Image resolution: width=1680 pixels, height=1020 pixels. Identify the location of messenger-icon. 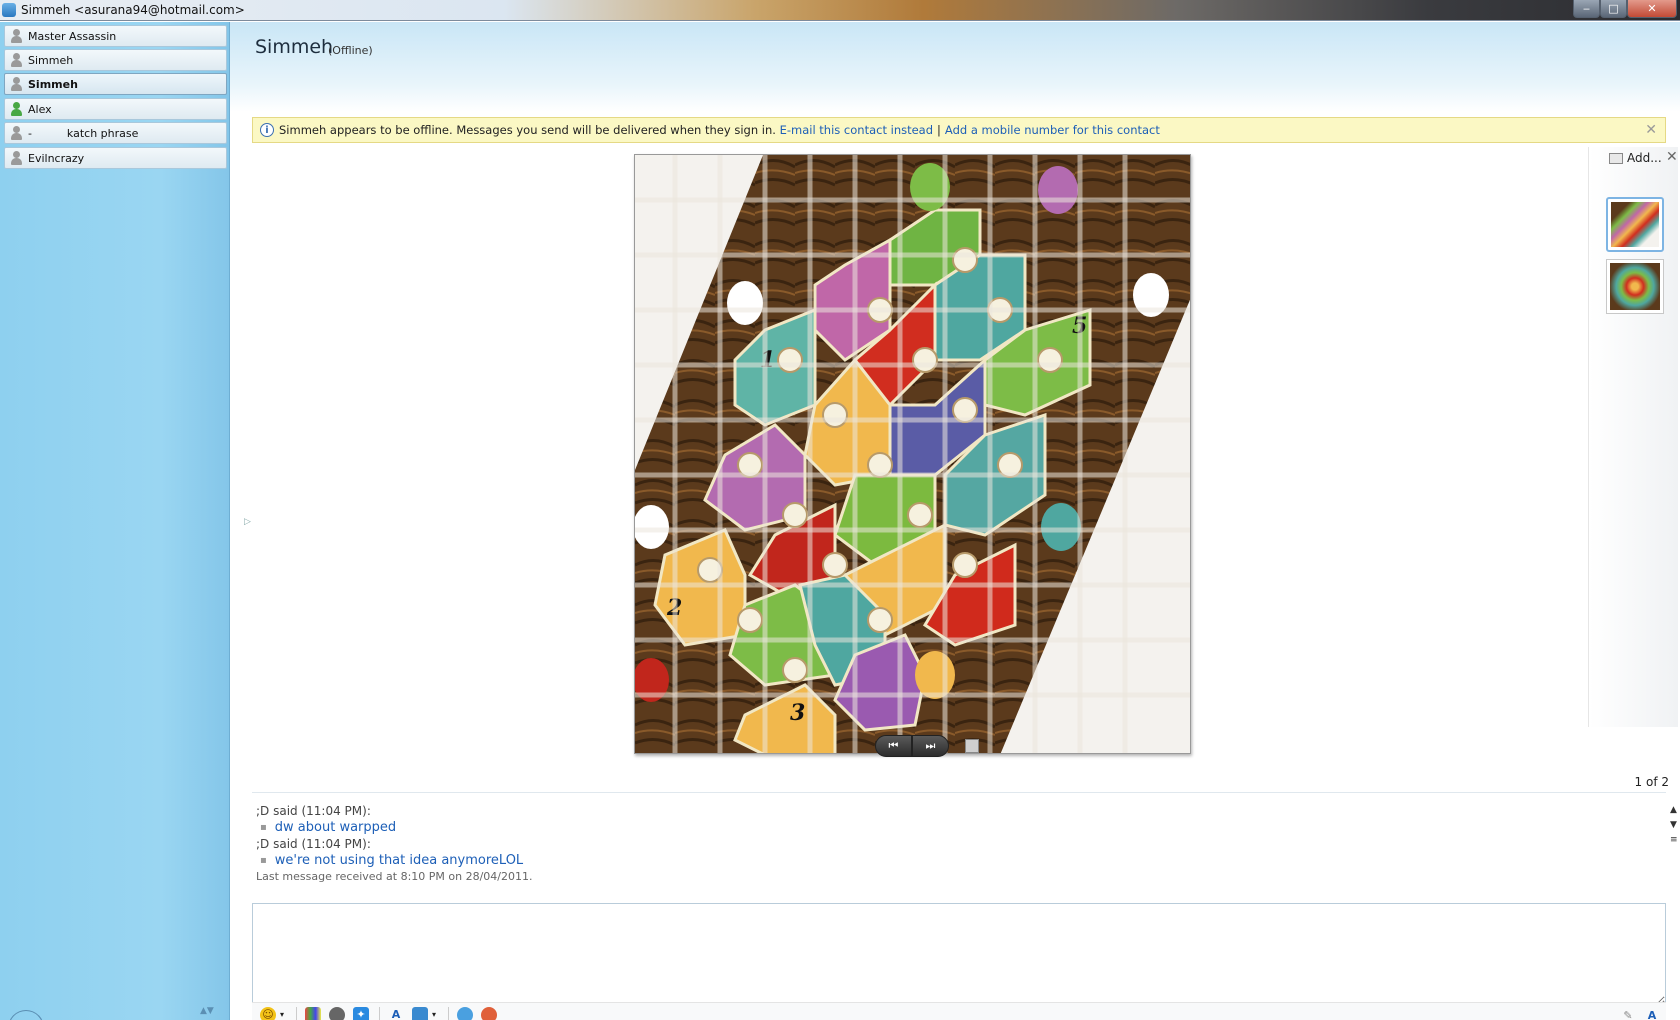
(9, 10).